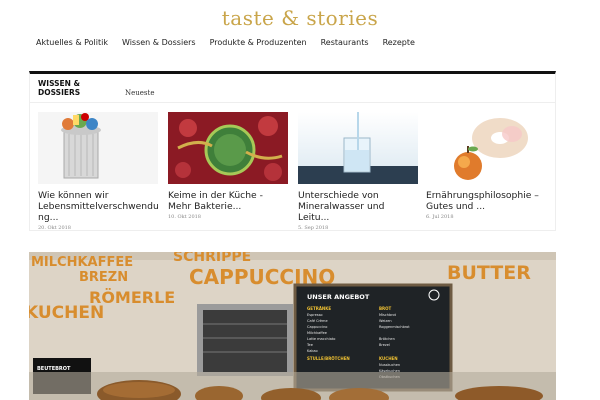 Image resolution: width=600 pixels, height=400 pixels. I want to click on tab-neueste: Neueste, so click(139, 93).